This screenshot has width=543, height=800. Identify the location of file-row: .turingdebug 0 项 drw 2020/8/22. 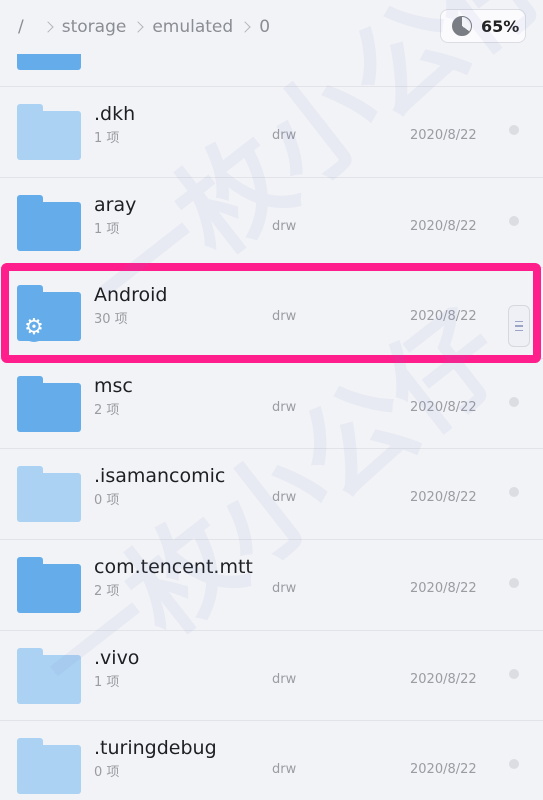
(271, 760).